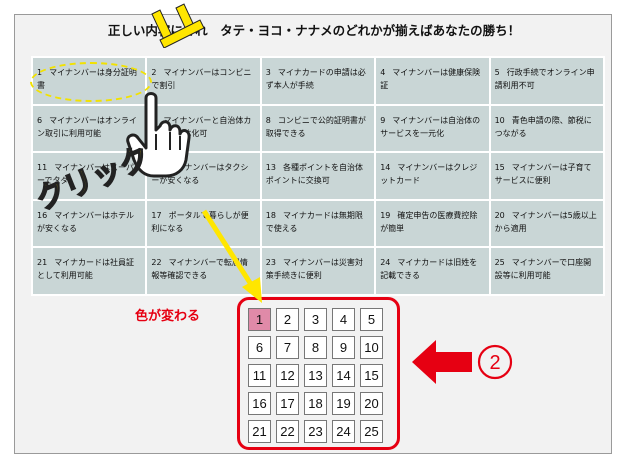  Describe the element at coordinates (343, 431) in the screenshot. I see `number-button: 24` at that location.